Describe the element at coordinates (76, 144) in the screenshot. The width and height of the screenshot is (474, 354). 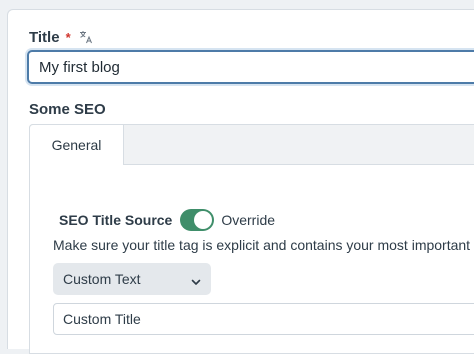
I see `tab-general: General` at that location.